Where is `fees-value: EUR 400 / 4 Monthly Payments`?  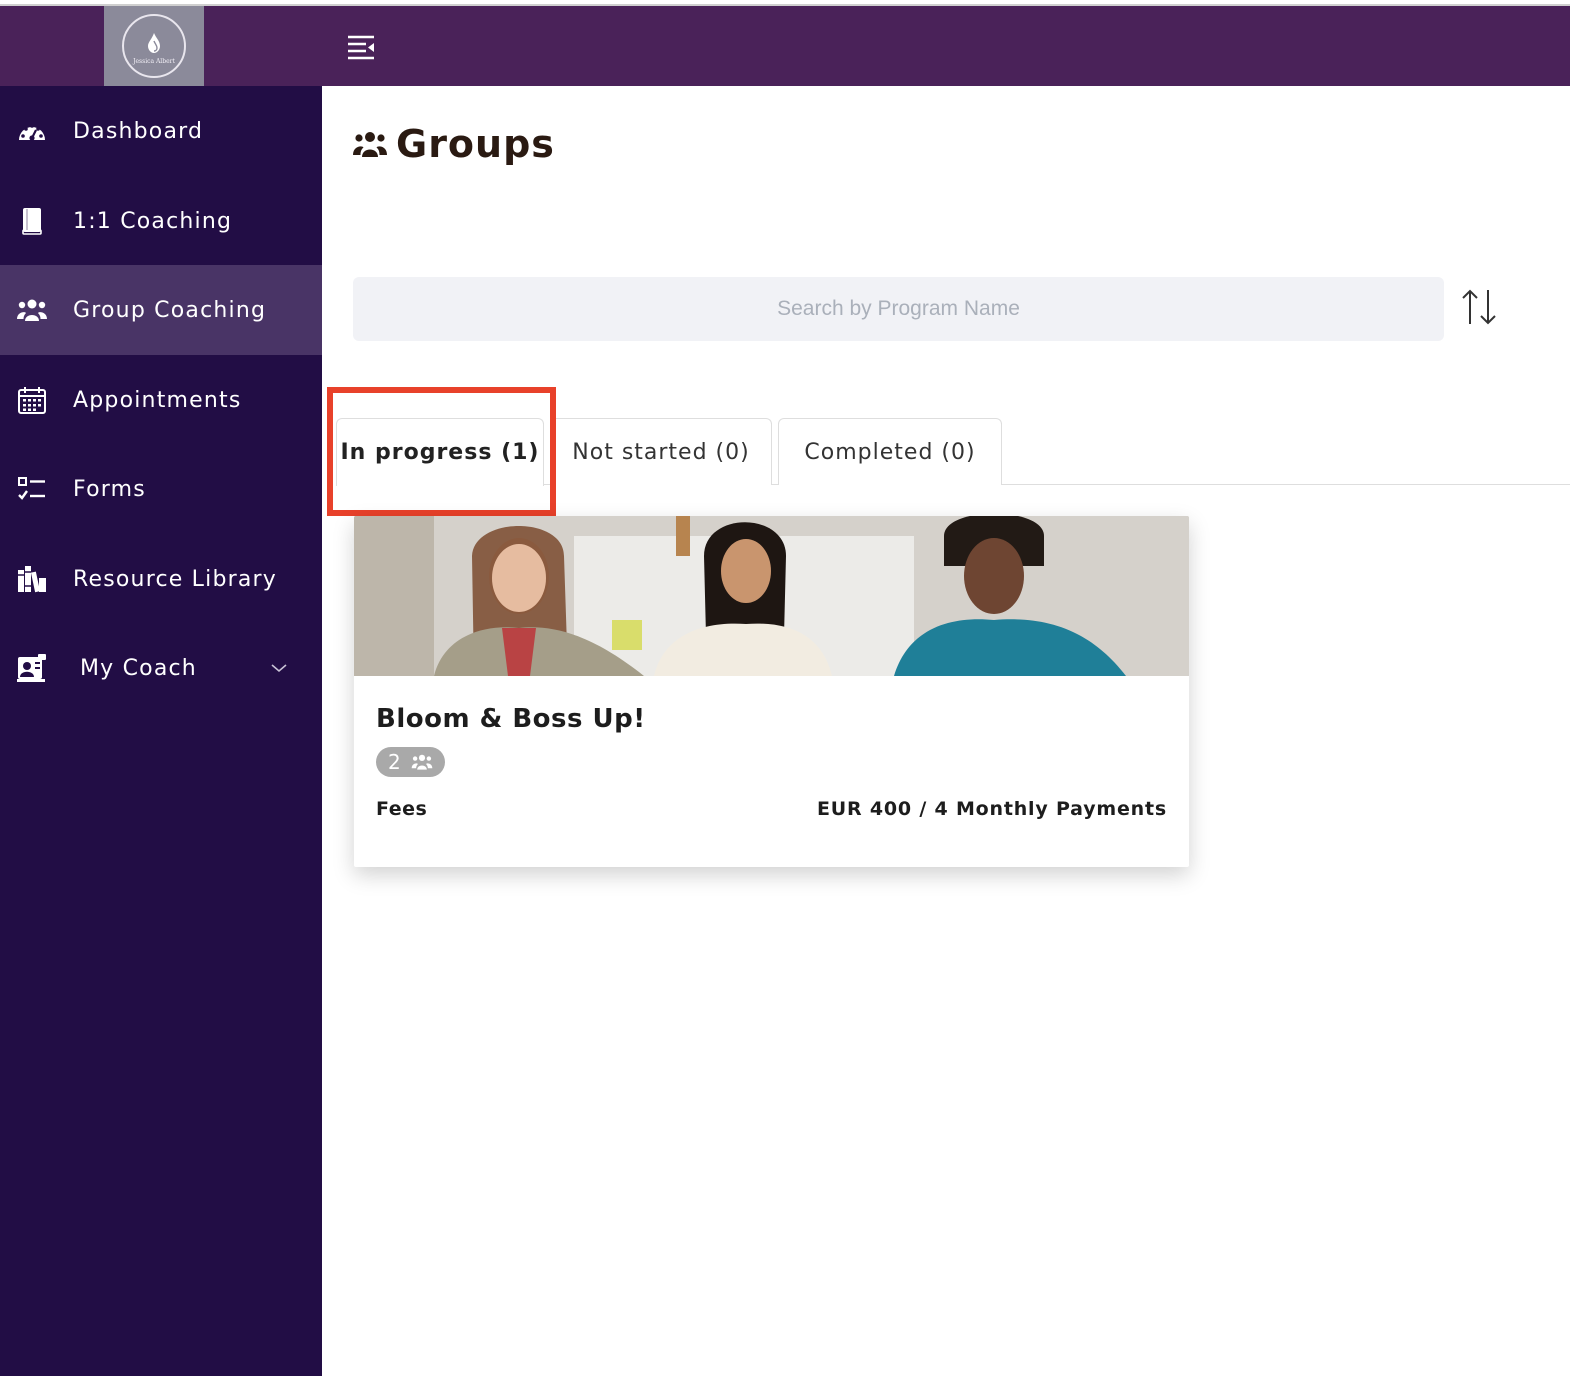
fees-value: EUR 400 / 4 Monthly Payments is located at coordinates (992, 809).